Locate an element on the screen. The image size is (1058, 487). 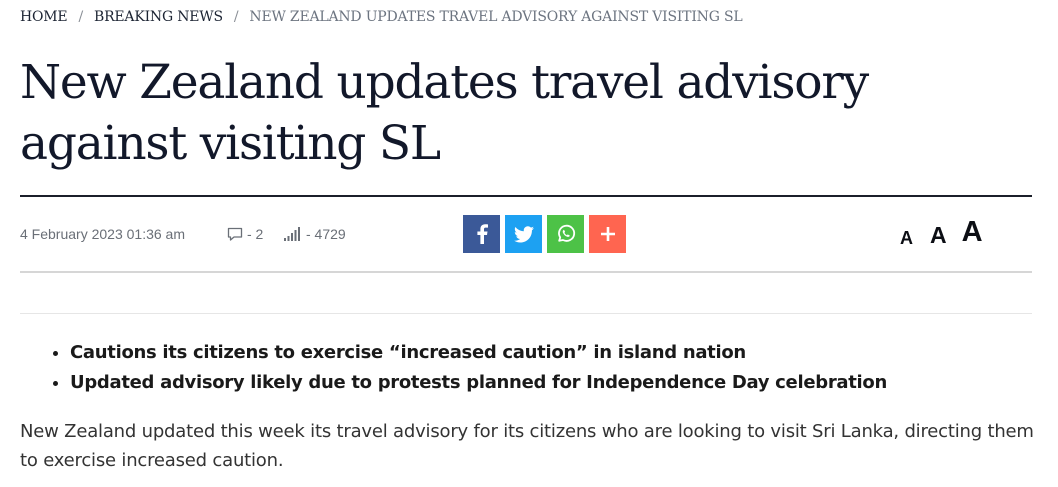
plus-icon is located at coordinates (607, 234).